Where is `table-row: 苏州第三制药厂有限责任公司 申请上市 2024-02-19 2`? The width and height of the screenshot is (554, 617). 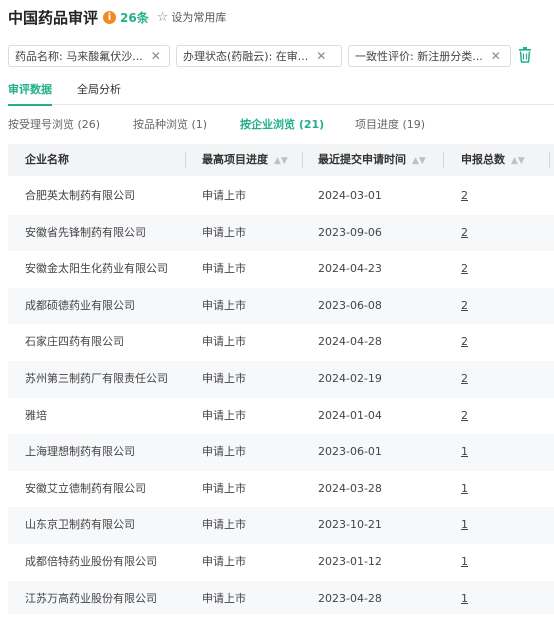 table-row: 苏州第三制药厂有限责任公司 申请上市 2024-02-19 2 is located at coordinates (281, 379).